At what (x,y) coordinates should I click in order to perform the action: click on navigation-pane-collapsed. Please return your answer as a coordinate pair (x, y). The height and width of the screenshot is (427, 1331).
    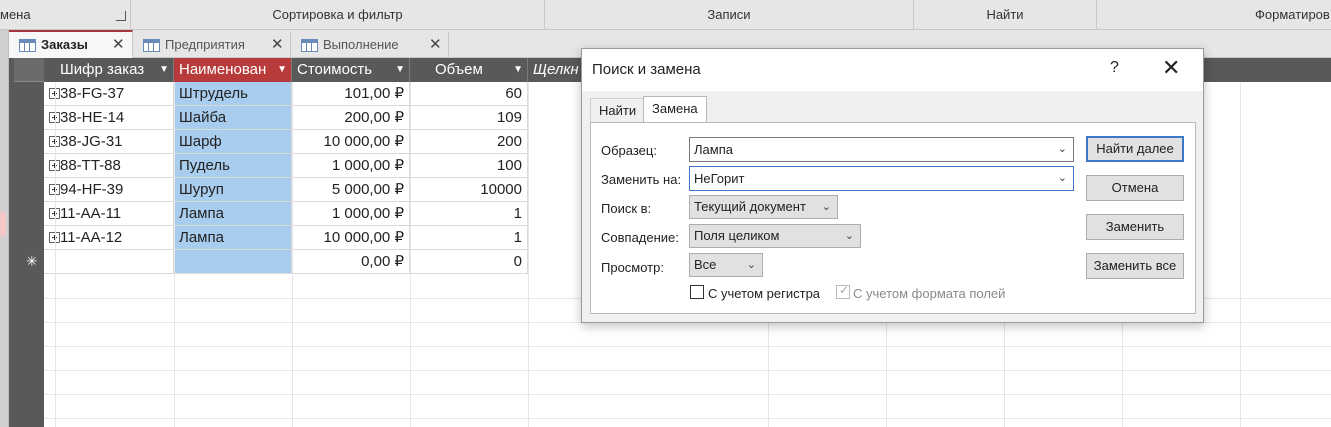
    Looking at the image, I should click on (4, 228).